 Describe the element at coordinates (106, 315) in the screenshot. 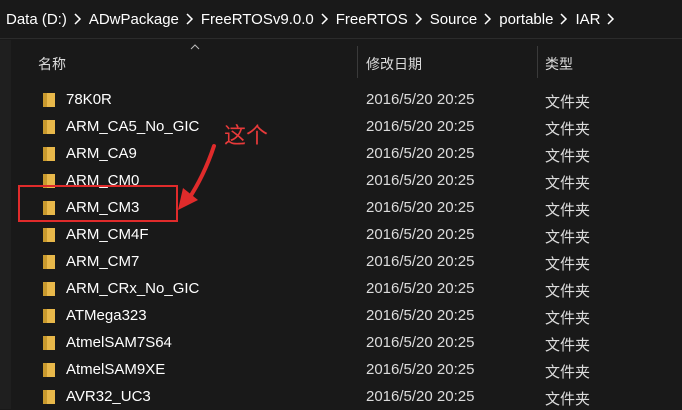

I see `file-name: ATMega323` at that location.